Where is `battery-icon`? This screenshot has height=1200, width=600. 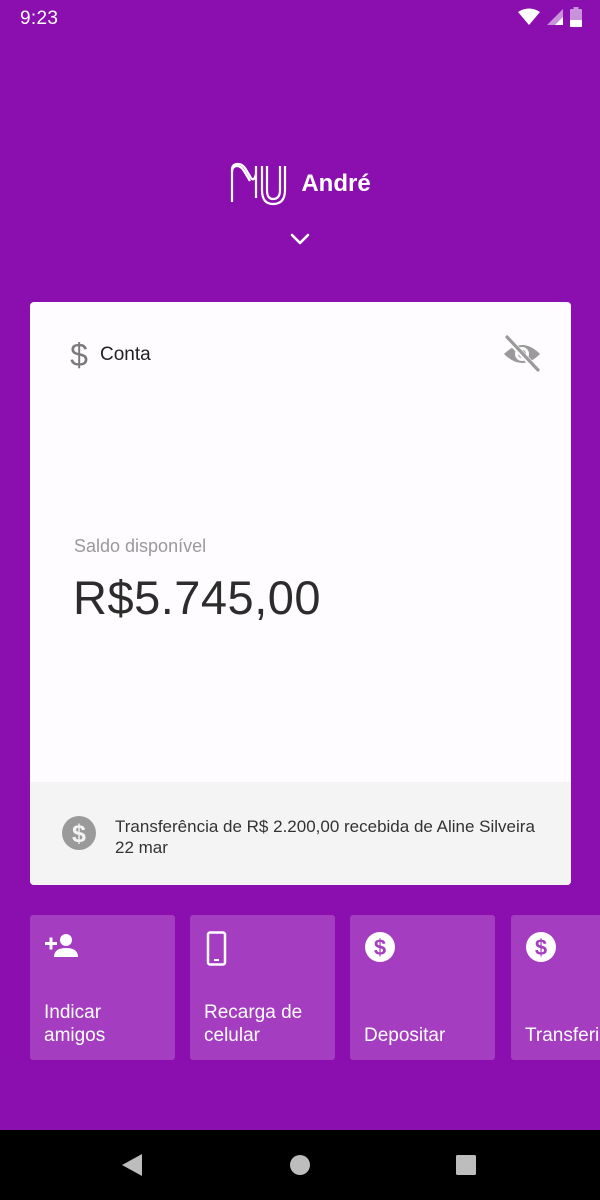 battery-icon is located at coordinates (576, 17).